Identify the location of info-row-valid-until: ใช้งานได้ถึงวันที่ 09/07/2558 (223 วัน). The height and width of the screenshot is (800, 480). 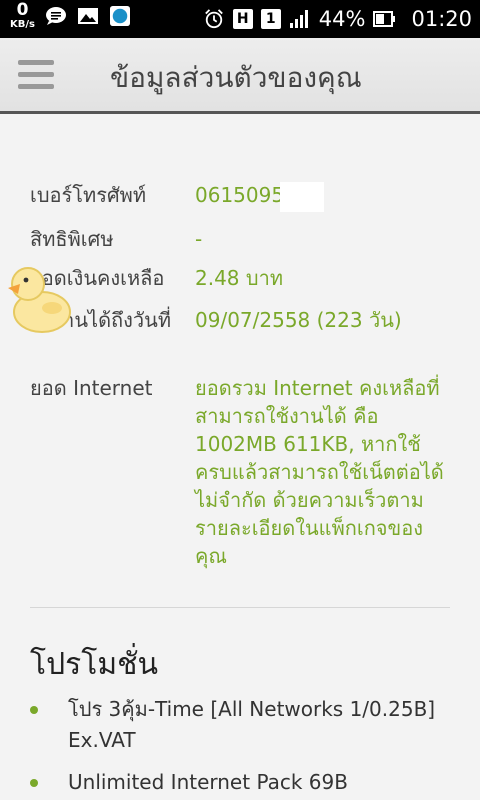
(245, 336).